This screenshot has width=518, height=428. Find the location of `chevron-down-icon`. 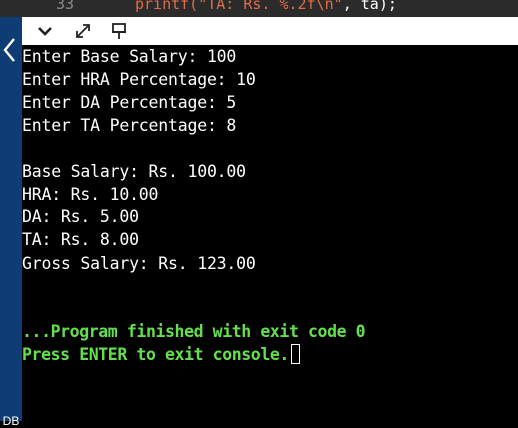

chevron-down-icon is located at coordinates (45, 31).